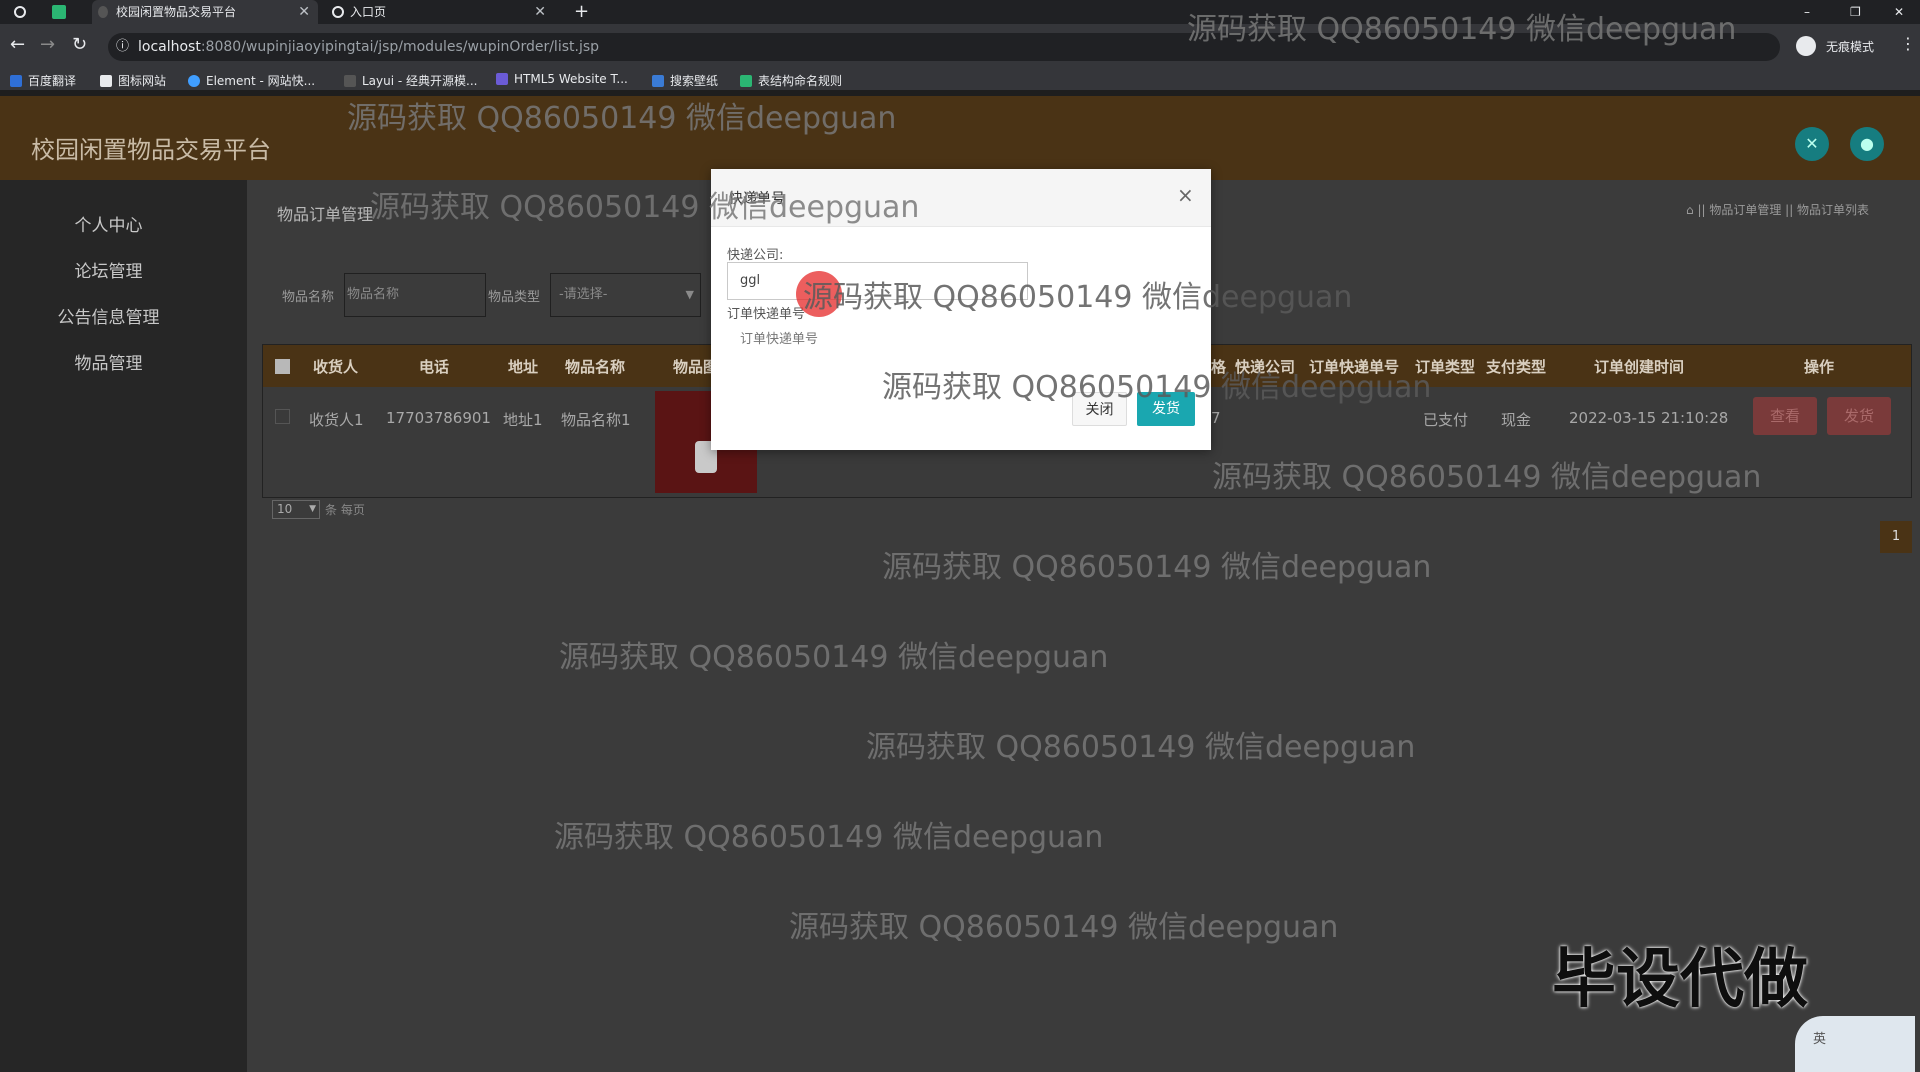 Image resolution: width=1920 pixels, height=1072 pixels. What do you see at coordinates (1680, 980) in the screenshot?
I see `promo-text: 毕设代做` at bounding box center [1680, 980].